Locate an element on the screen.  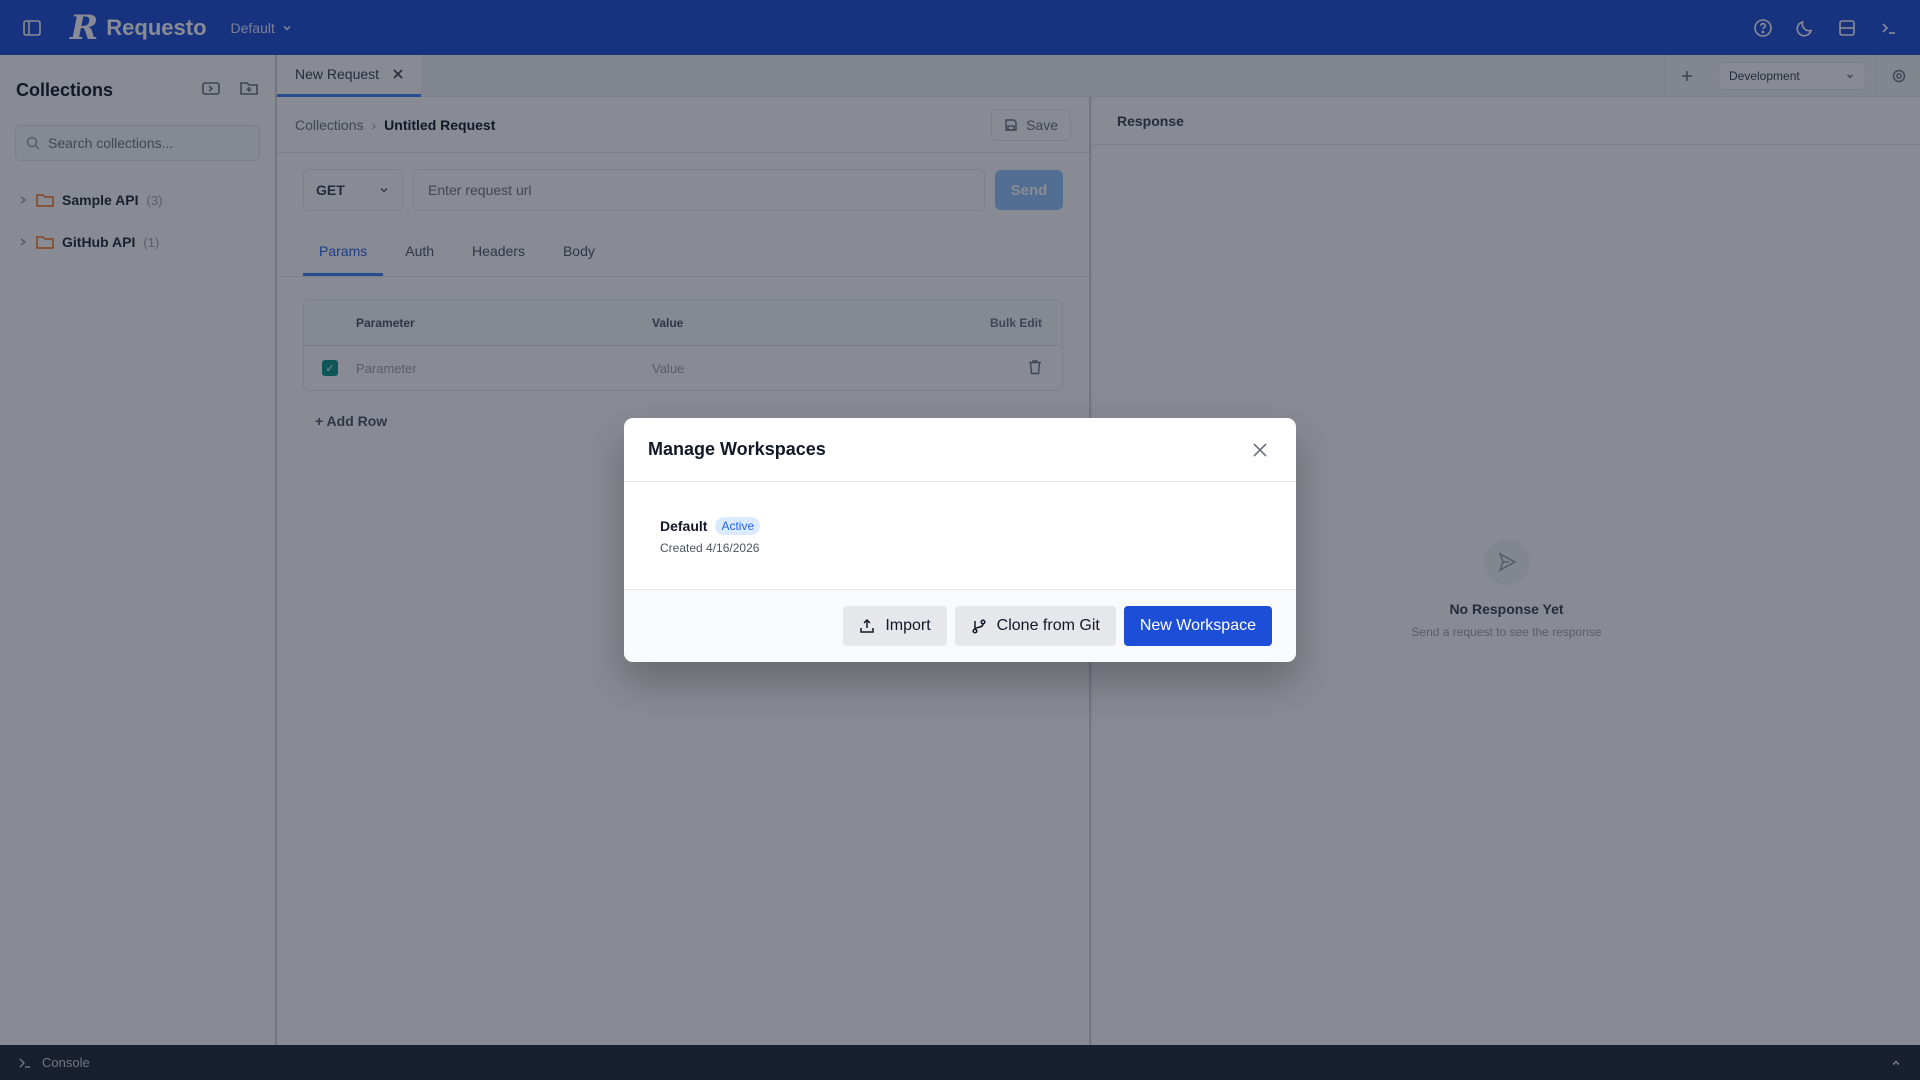
import-button: Import is located at coordinates (895, 626).